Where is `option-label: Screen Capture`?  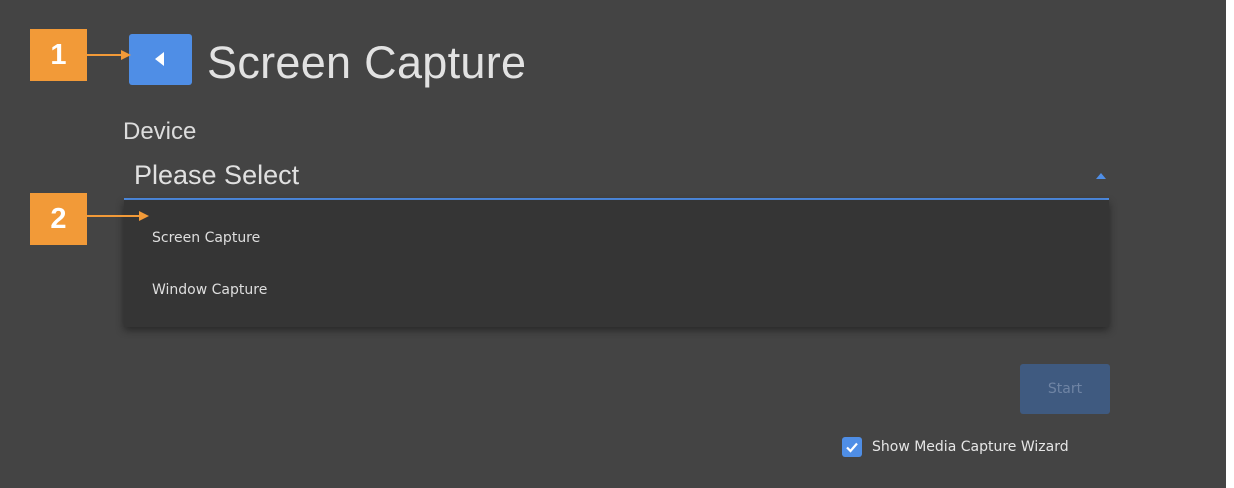 option-label: Screen Capture is located at coordinates (206, 238).